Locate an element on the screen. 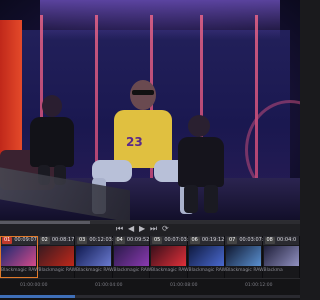 This screenshot has width=320, height=300. clip-number: 05 is located at coordinates (157, 240).